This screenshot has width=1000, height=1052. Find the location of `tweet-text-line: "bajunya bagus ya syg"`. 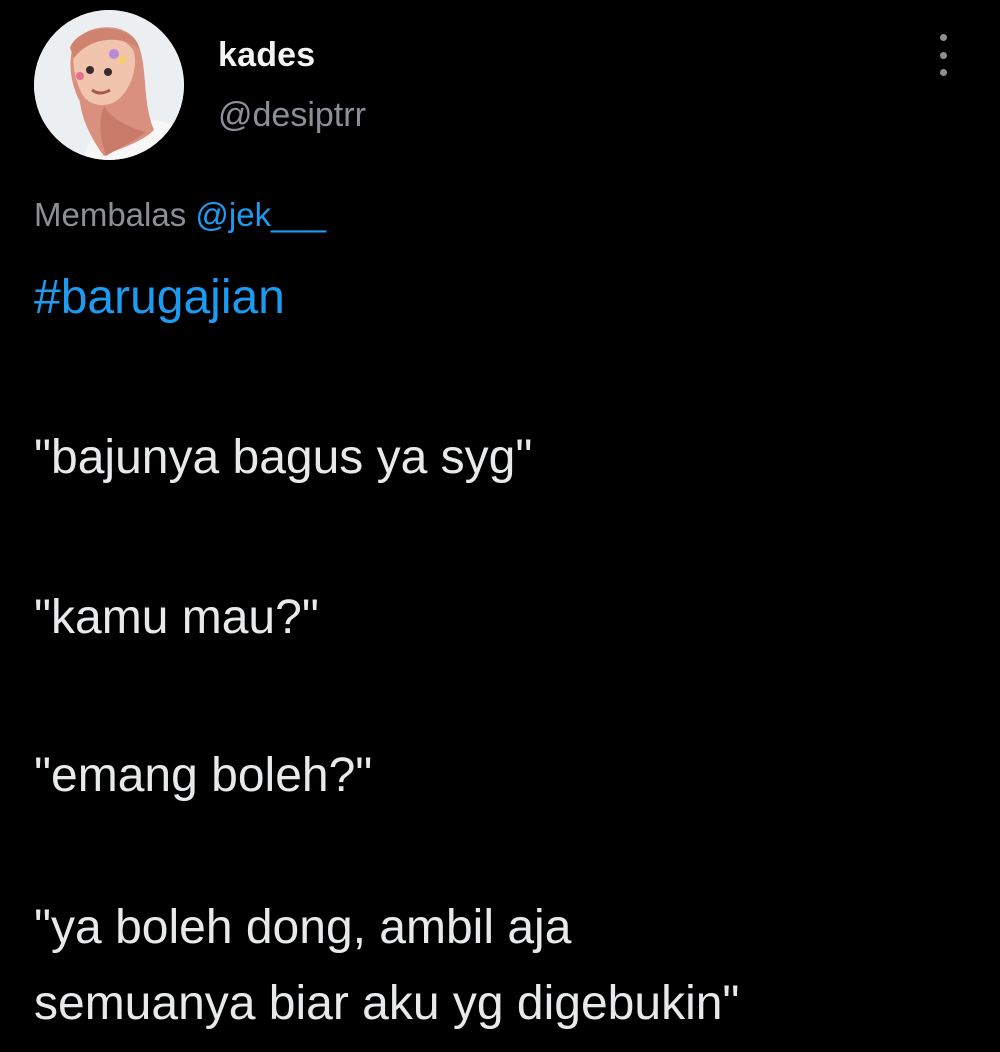

tweet-text-line: "bajunya bagus ya syg" is located at coordinates (283, 457).